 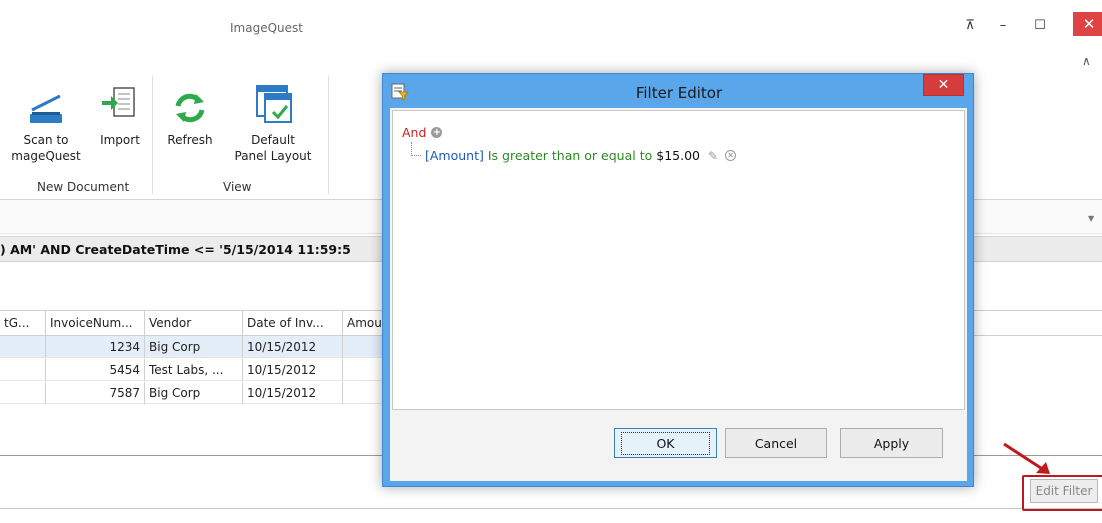 I want to click on pin-icon: ⊼, so click(x=970, y=25).